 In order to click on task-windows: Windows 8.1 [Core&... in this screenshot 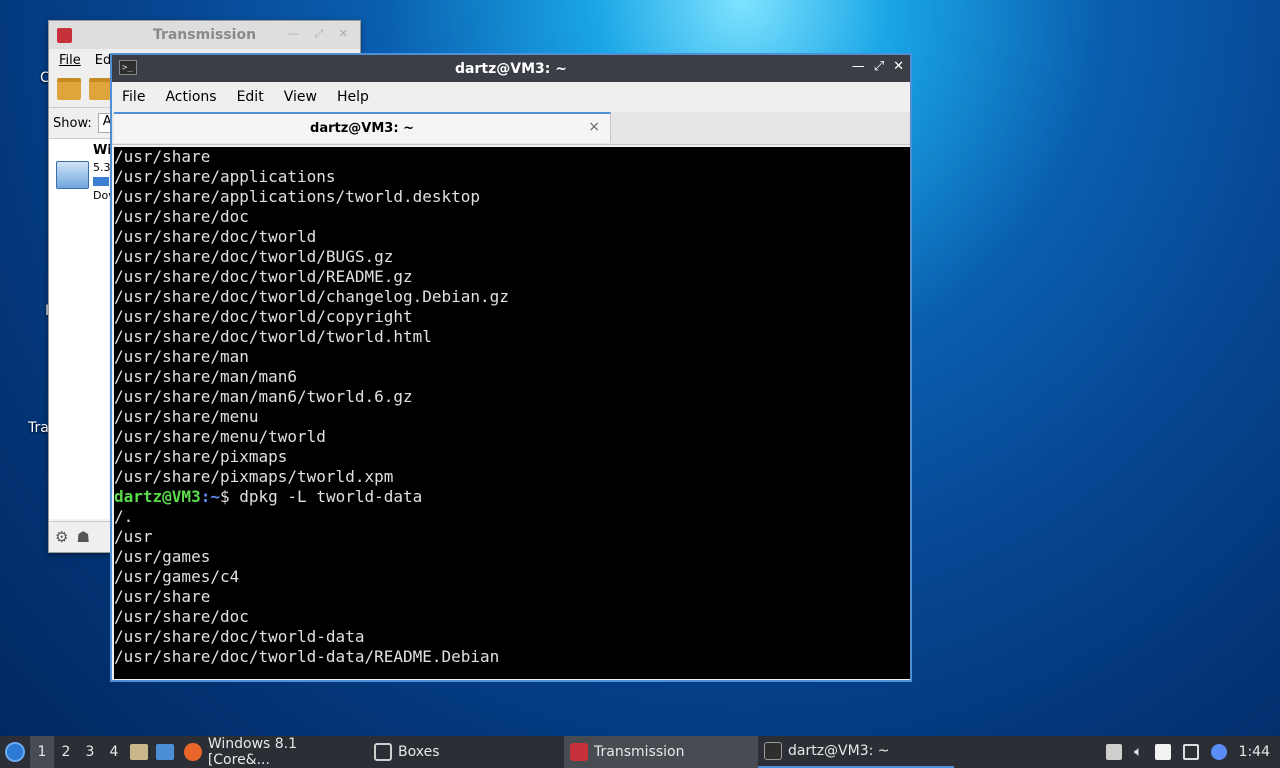, I will do `click(273, 752)`.